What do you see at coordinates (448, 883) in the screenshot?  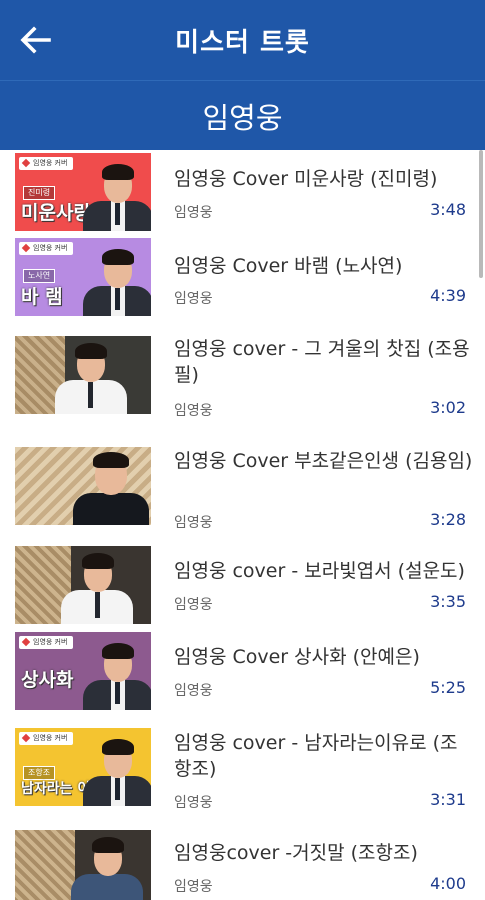 I see `video-duration: 4:00` at bounding box center [448, 883].